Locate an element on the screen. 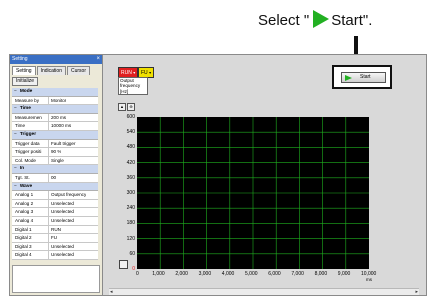 The width and height of the screenshot is (427, 296). section-label: Trigger is located at coordinates (28, 134).